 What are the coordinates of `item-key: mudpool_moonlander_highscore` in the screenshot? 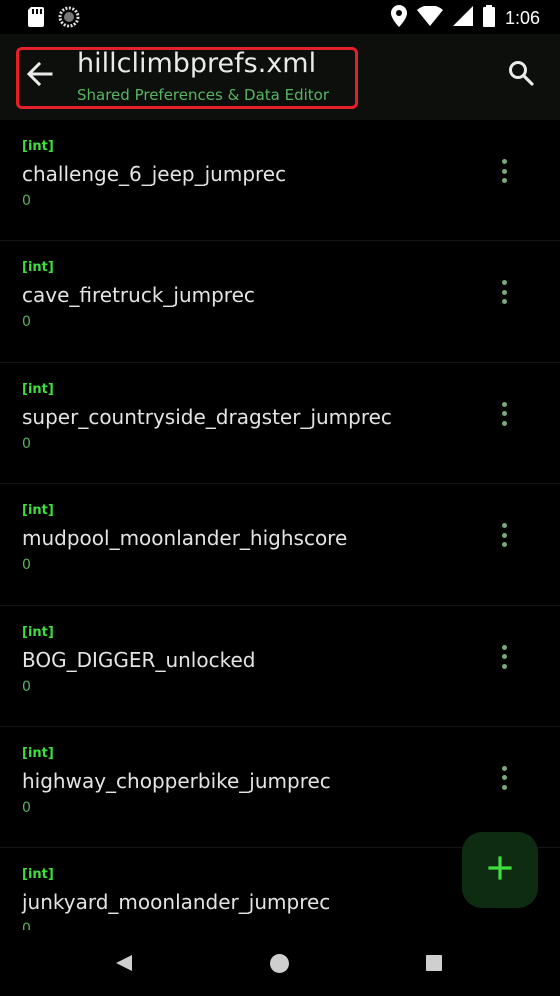 It's located at (185, 538).